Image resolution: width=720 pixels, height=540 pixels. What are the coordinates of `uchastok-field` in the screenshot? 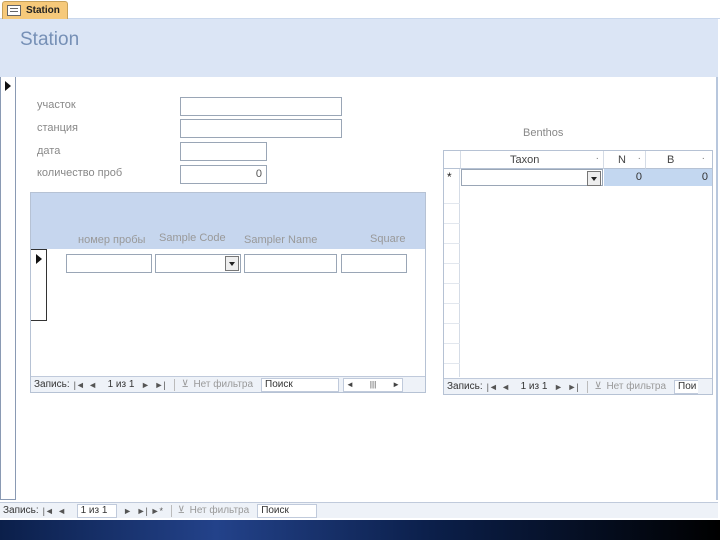 It's located at (261, 106).